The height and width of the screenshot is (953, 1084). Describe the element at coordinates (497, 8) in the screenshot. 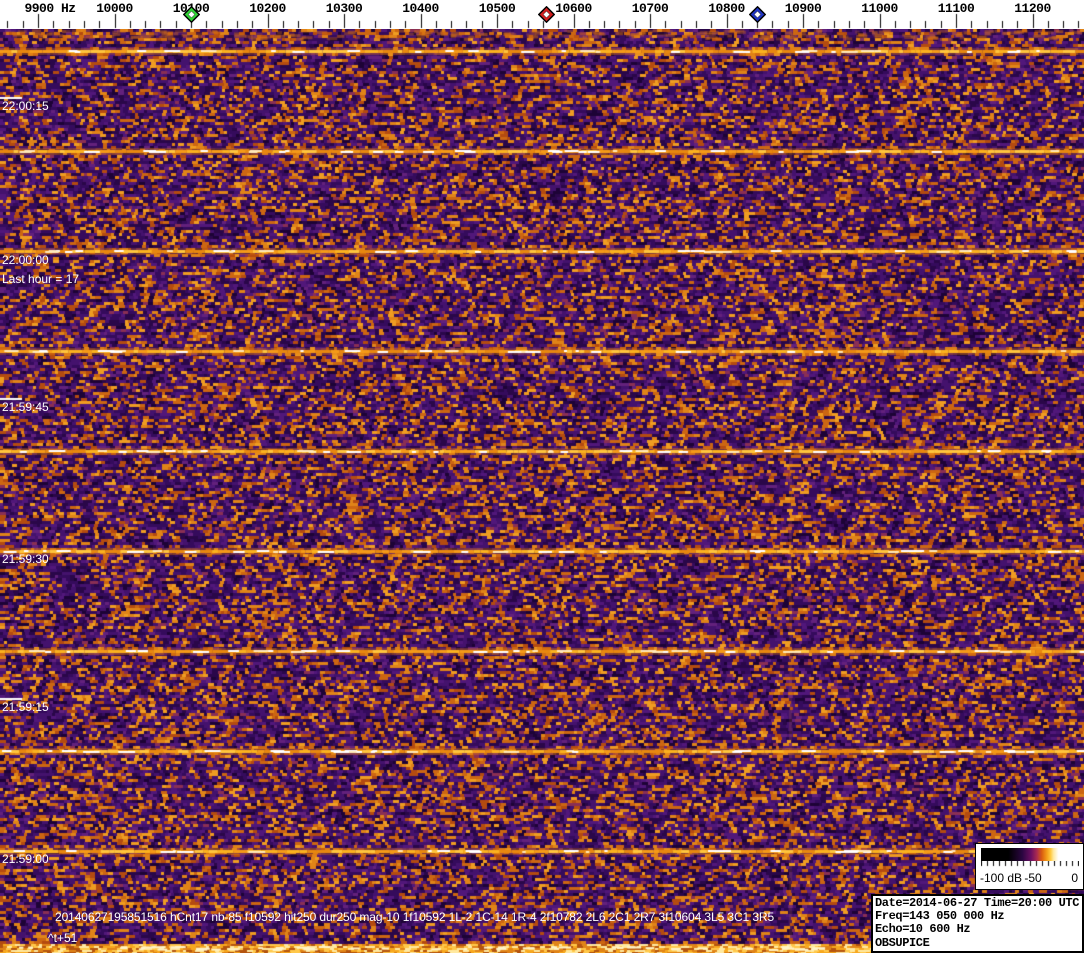

I see `freq-axis-label: 10500` at that location.